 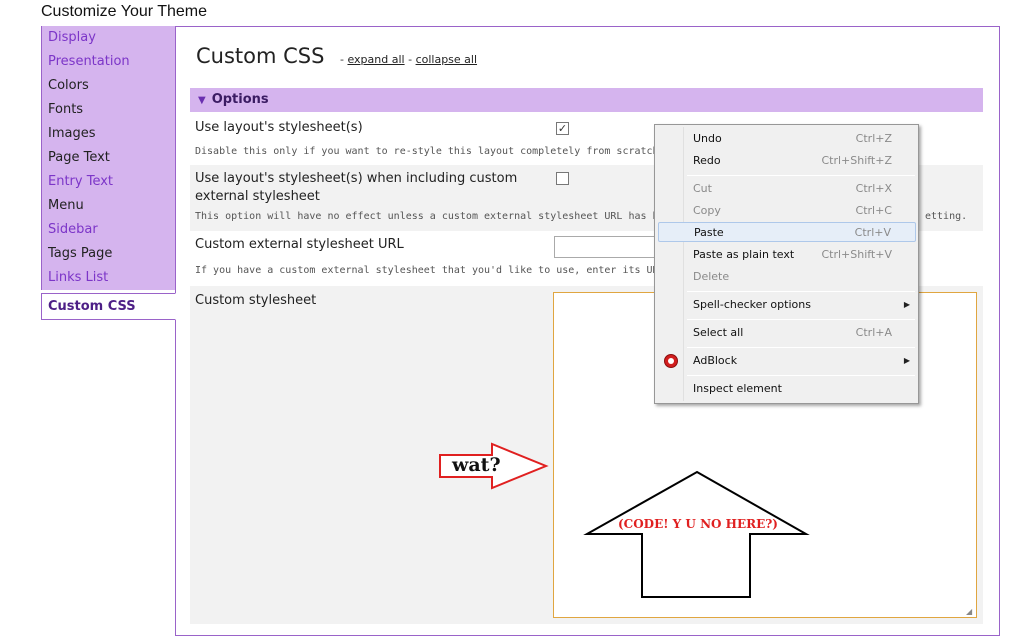 What do you see at coordinates (787, 139) in the screenshot?
I see `menu-item-undo: Undo Ctrl+Z` at bounding box center [787, 139].